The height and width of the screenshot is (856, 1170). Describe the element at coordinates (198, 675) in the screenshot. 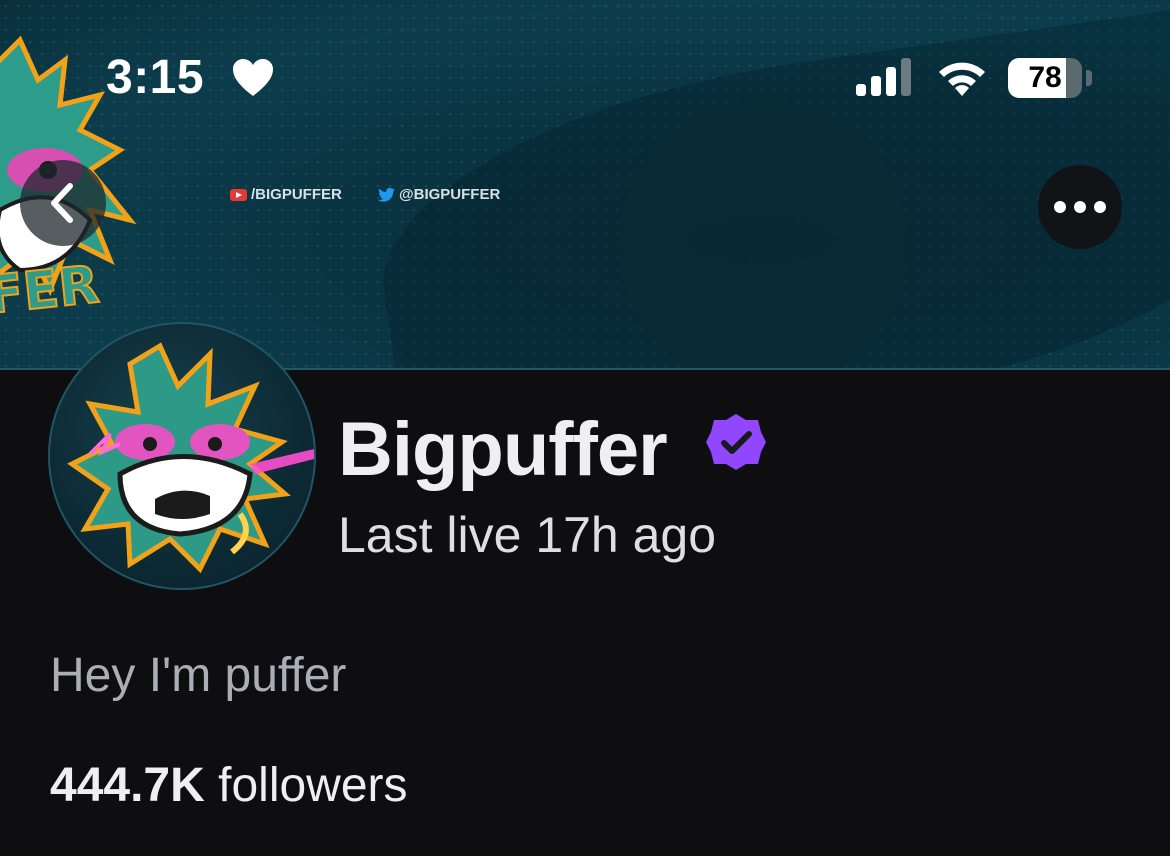

I see `channel-bio: Hey I'm puffer` at that location.